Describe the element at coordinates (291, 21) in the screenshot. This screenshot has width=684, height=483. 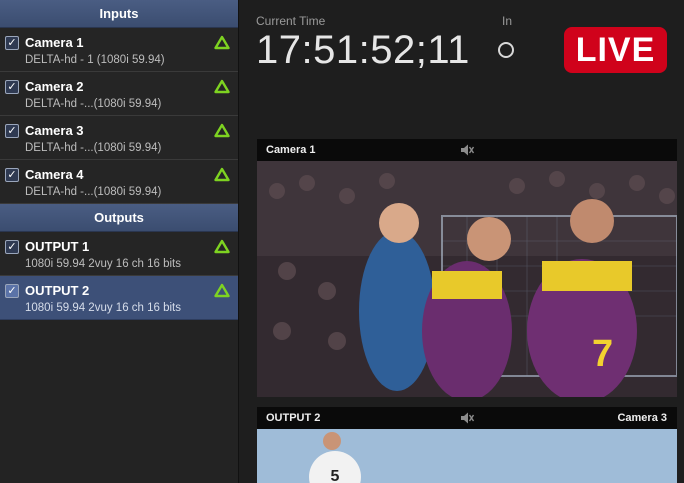
I see `current-time-label: Current Time` at that location.